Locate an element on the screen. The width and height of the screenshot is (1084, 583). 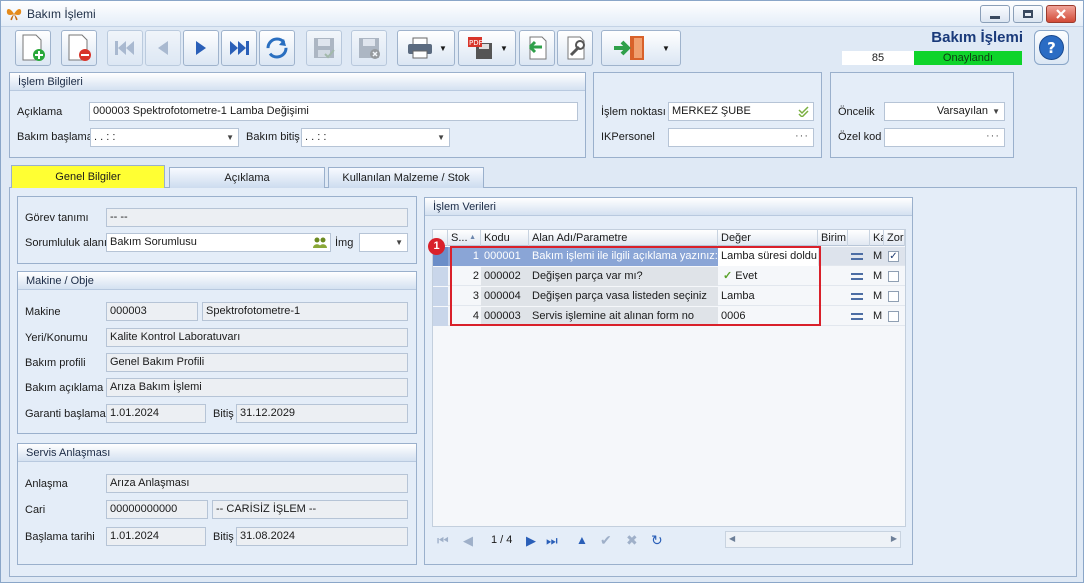
import-button is located at coordinates (537, 48).